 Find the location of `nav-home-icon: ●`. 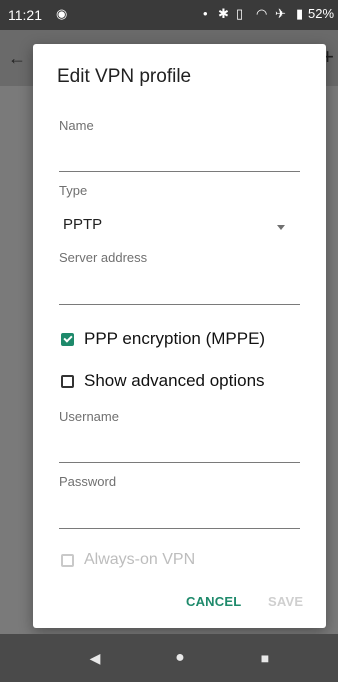

nav-home-icon: ● is located at coordinates (180, 658).